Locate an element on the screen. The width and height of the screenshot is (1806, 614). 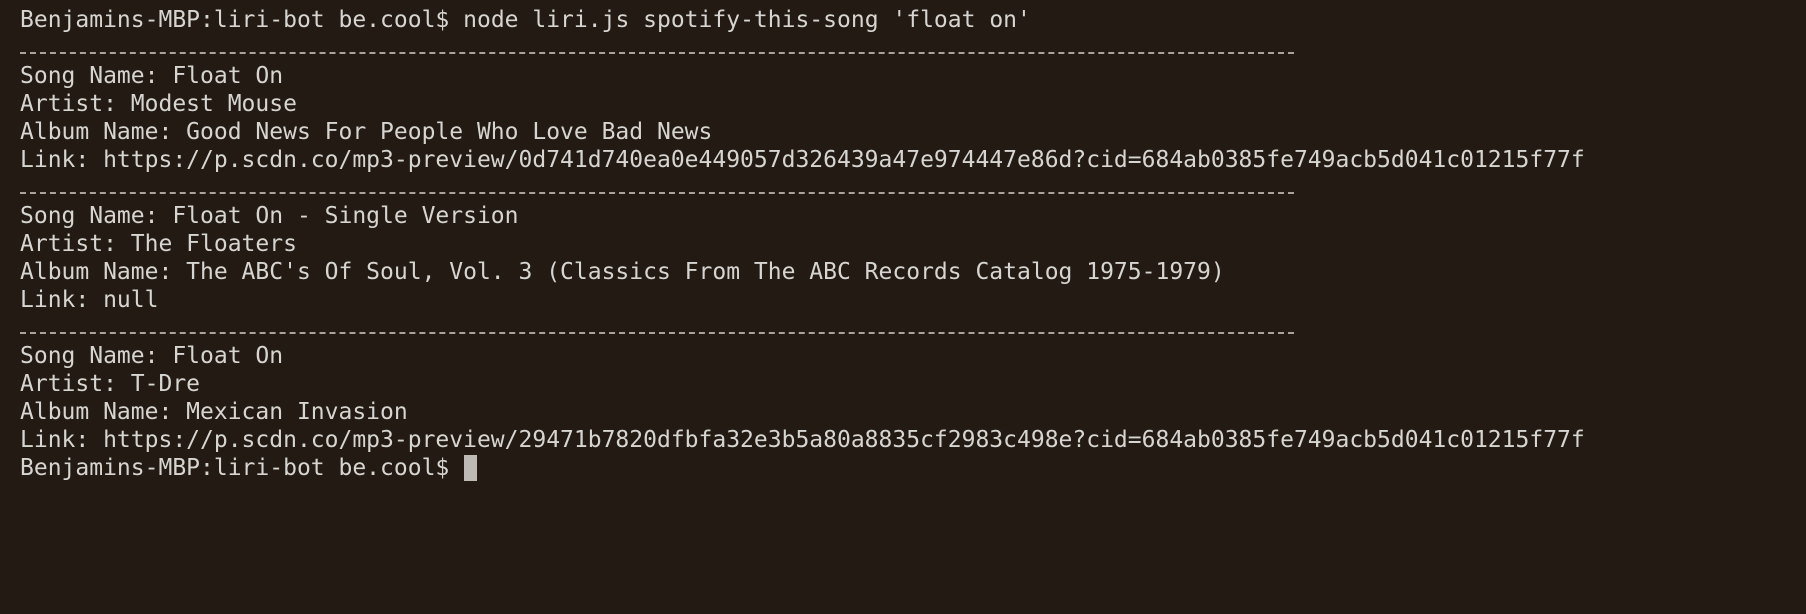
result-album-name: Album Name: Mexican Invasion is located at coordinates (214, 412).